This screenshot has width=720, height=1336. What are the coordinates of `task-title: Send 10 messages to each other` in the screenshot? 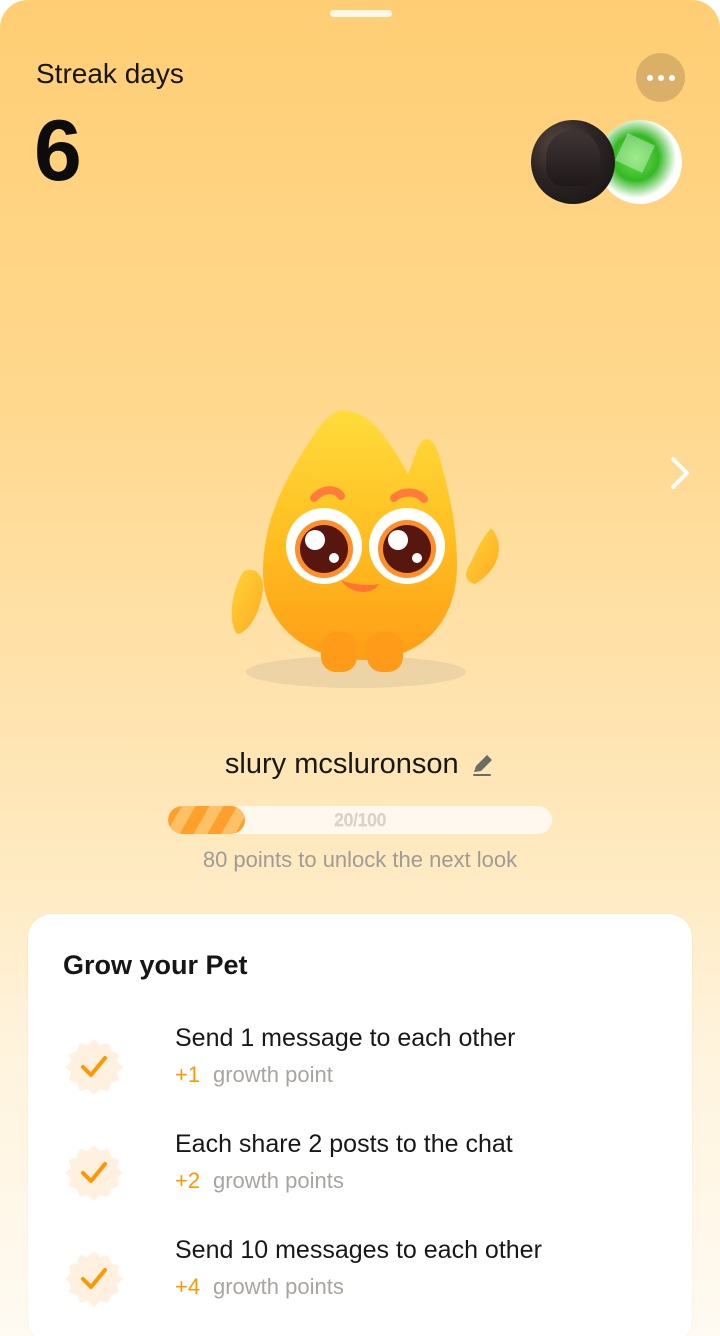 It's located at (358, 1250).